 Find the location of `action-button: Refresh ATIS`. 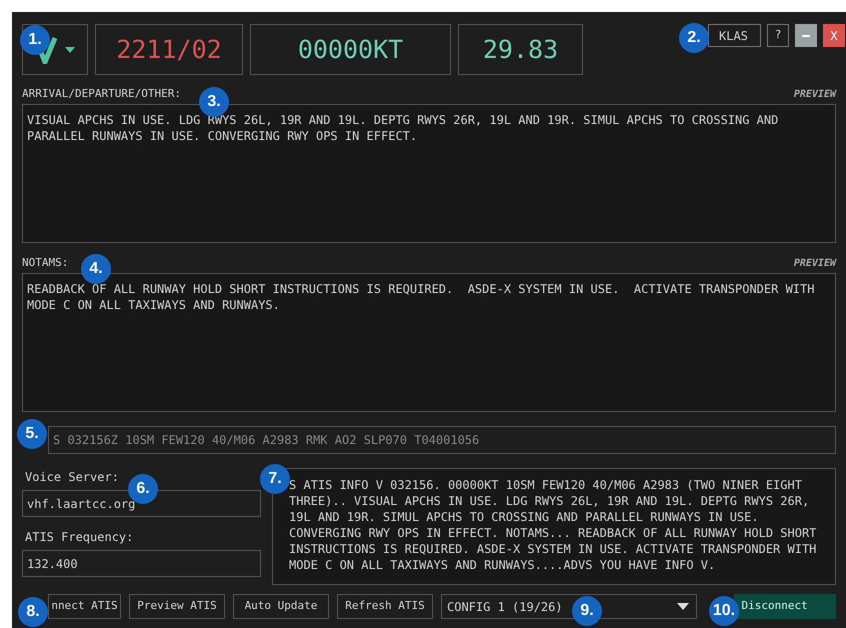

action-button: Refresh ATIS is located at coordinates (385, 606).